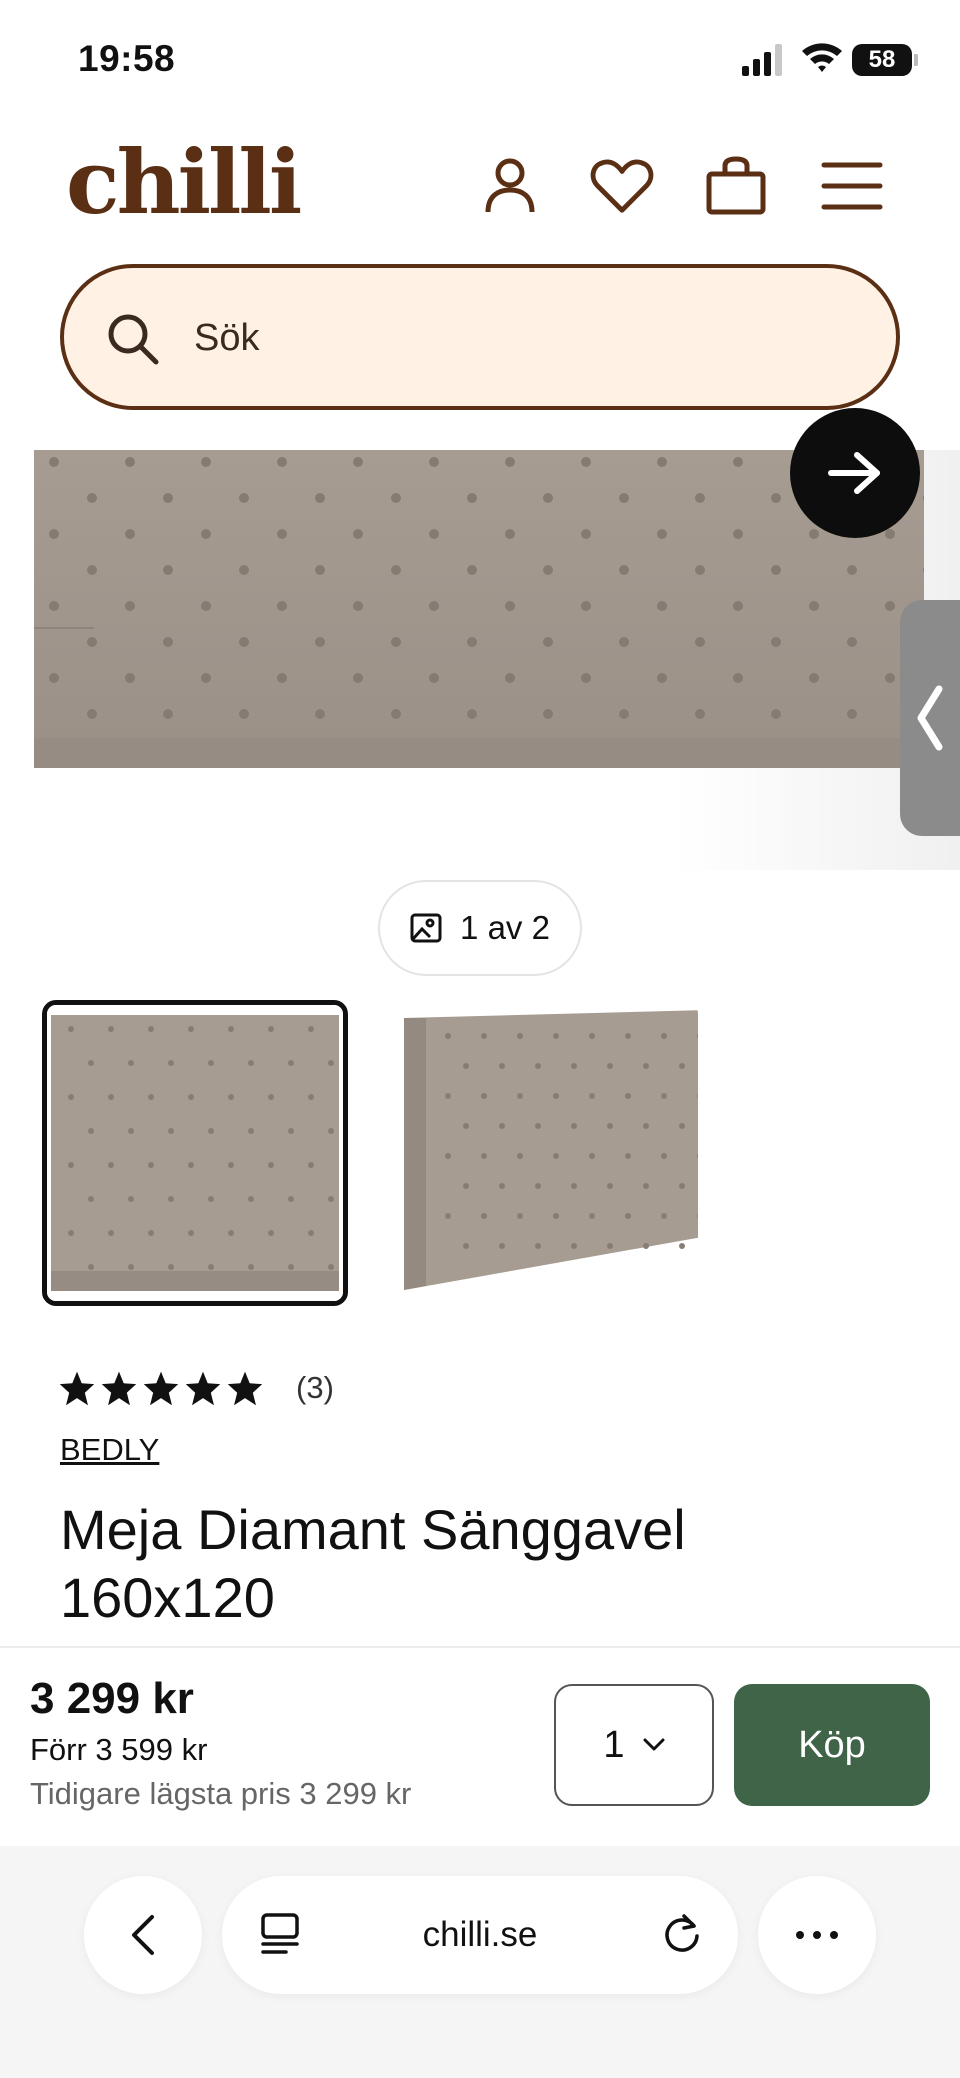 This screenshot has height=2078, width=960. Describe the element at coordinates (184, 182) in the screenshot. I see `chilli-logo: chilli` at that location.